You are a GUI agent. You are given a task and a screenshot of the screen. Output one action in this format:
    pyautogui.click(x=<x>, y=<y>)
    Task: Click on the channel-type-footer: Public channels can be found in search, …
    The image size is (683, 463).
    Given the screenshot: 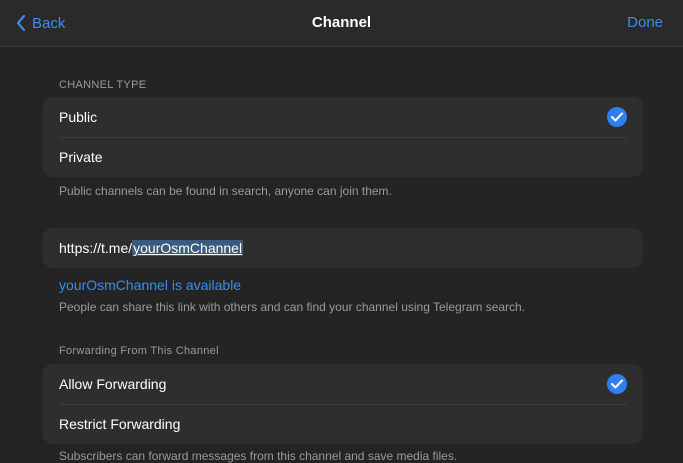 What is the action you would take?
    pyautogui.click(x=225, y=191)
    